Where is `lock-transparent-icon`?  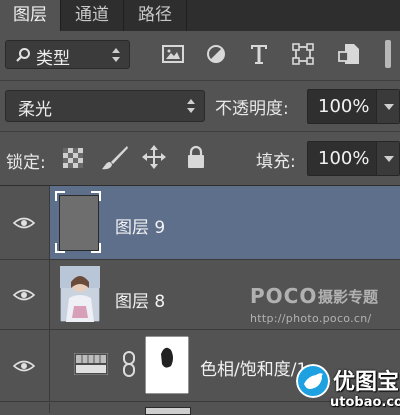
lock-transparent-icon is located at coordinates (73, 158).